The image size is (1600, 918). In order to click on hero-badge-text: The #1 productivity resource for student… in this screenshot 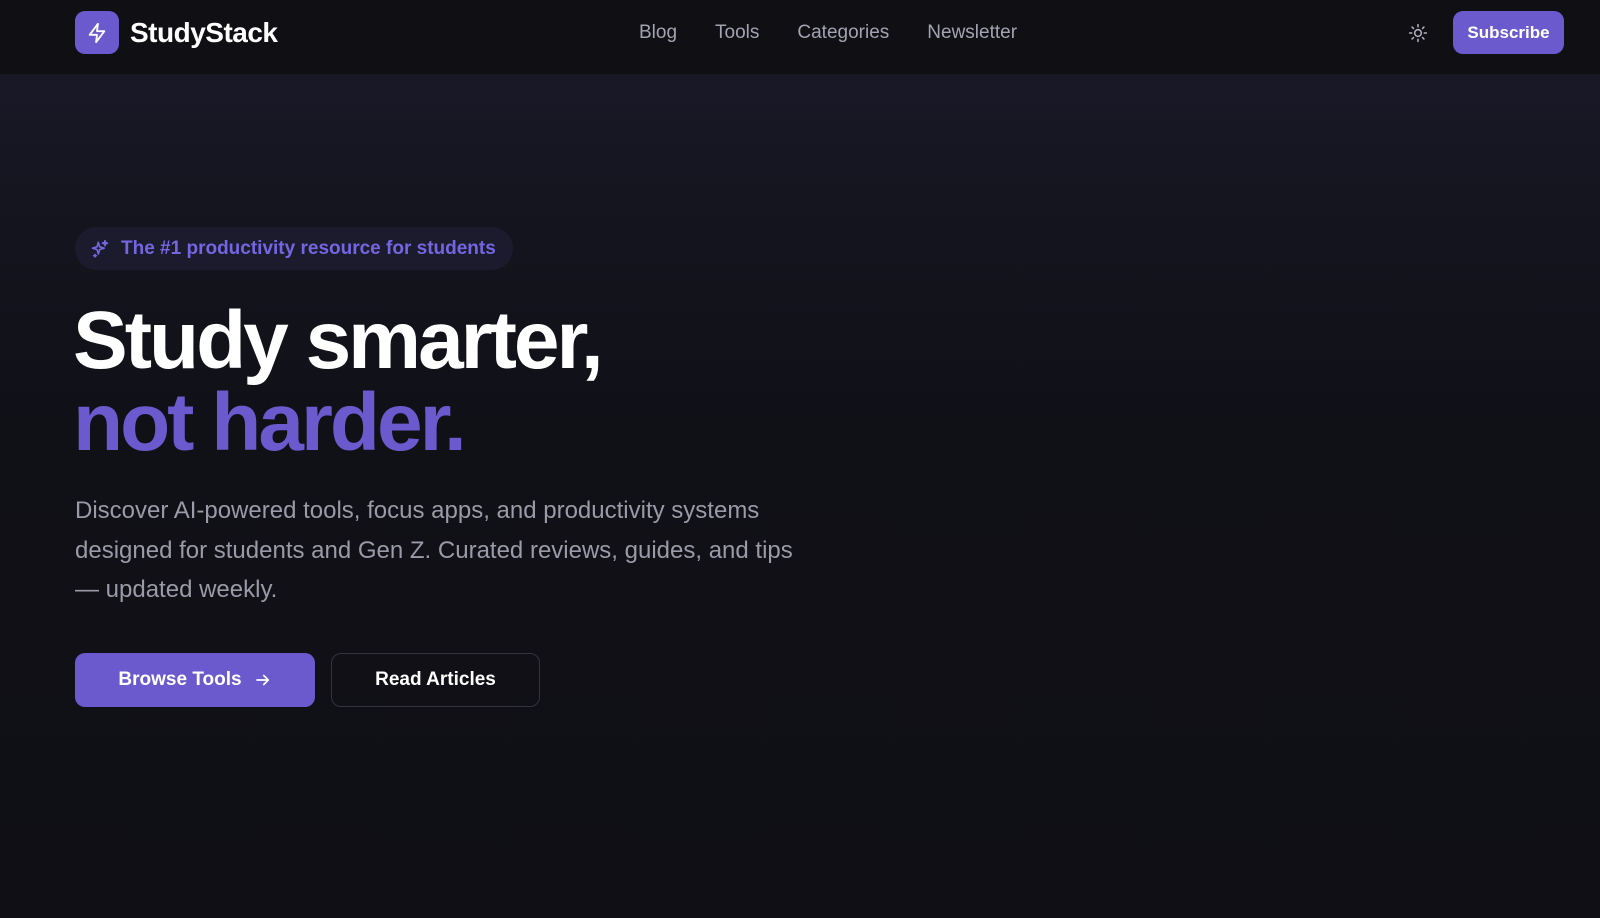, I will do `click(308, 248)`.